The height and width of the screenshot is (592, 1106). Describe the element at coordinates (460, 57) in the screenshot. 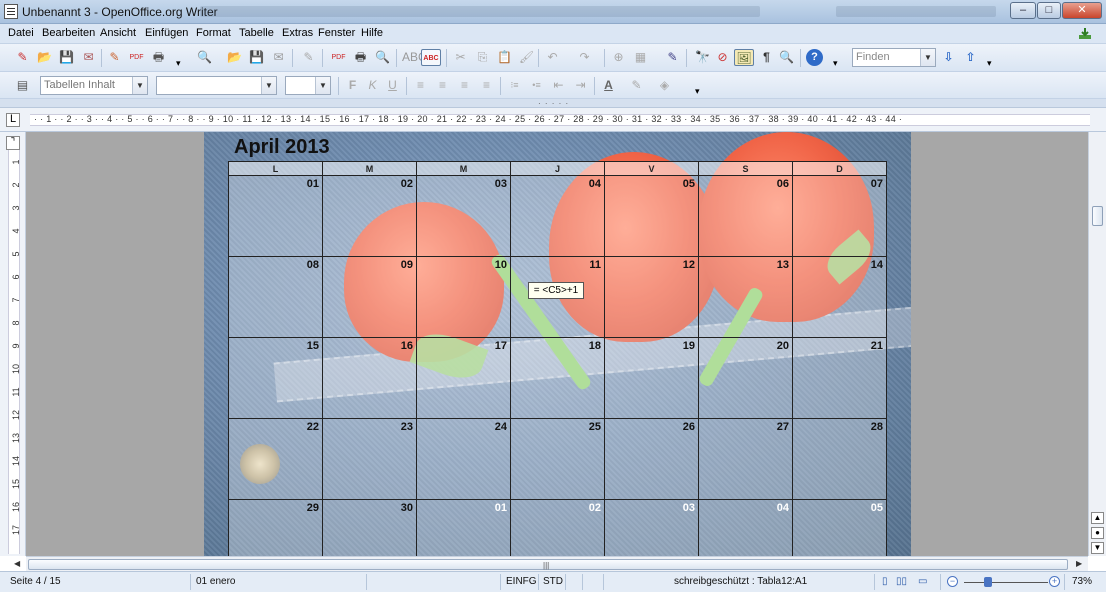

I see `cut-icon: ✂` at that location.